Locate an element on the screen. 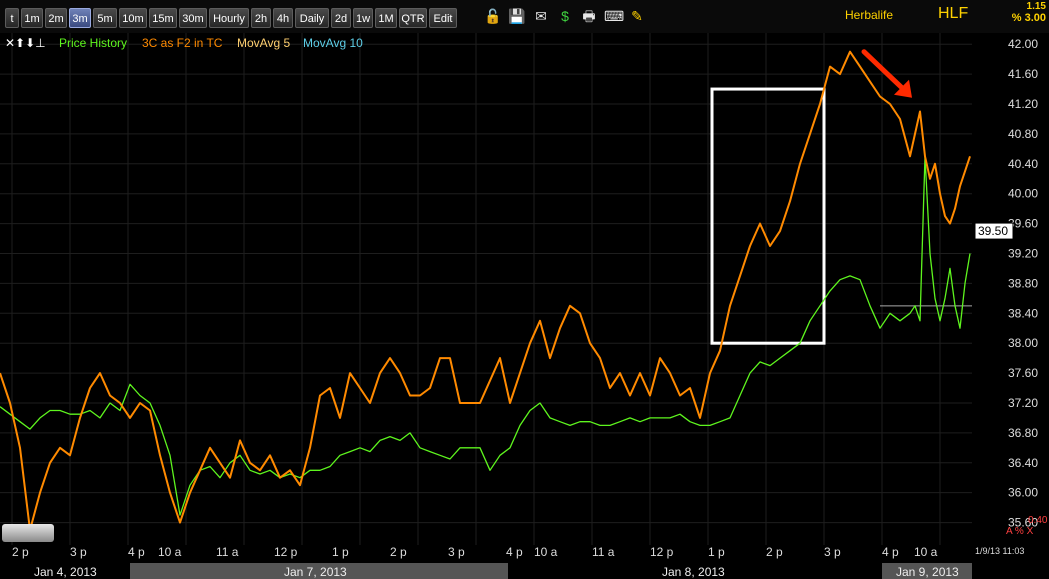 This screenshot has width=1049, height=579. keyboard-icon: ⌨ is located at coordinates (614, 16).